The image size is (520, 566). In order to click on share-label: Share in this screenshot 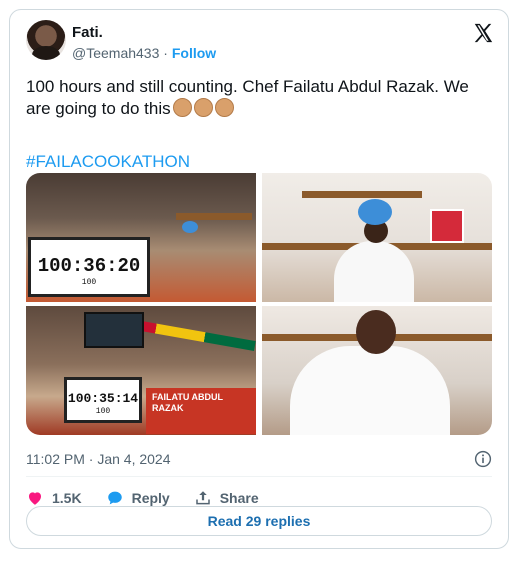, I will do `click(239, 498)`.